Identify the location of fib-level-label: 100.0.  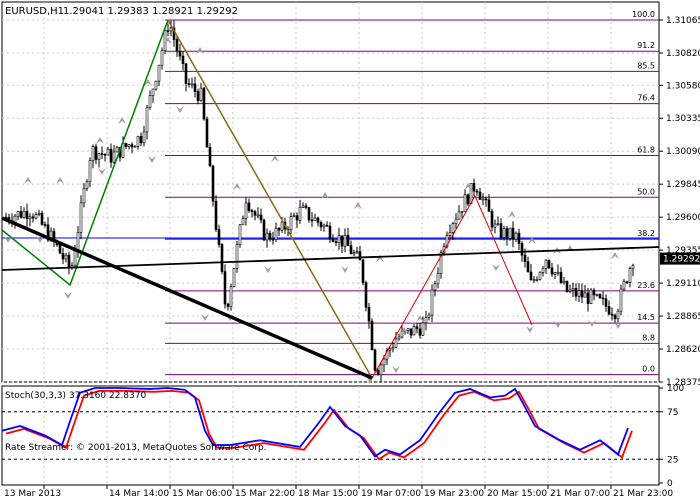
(643, 14).